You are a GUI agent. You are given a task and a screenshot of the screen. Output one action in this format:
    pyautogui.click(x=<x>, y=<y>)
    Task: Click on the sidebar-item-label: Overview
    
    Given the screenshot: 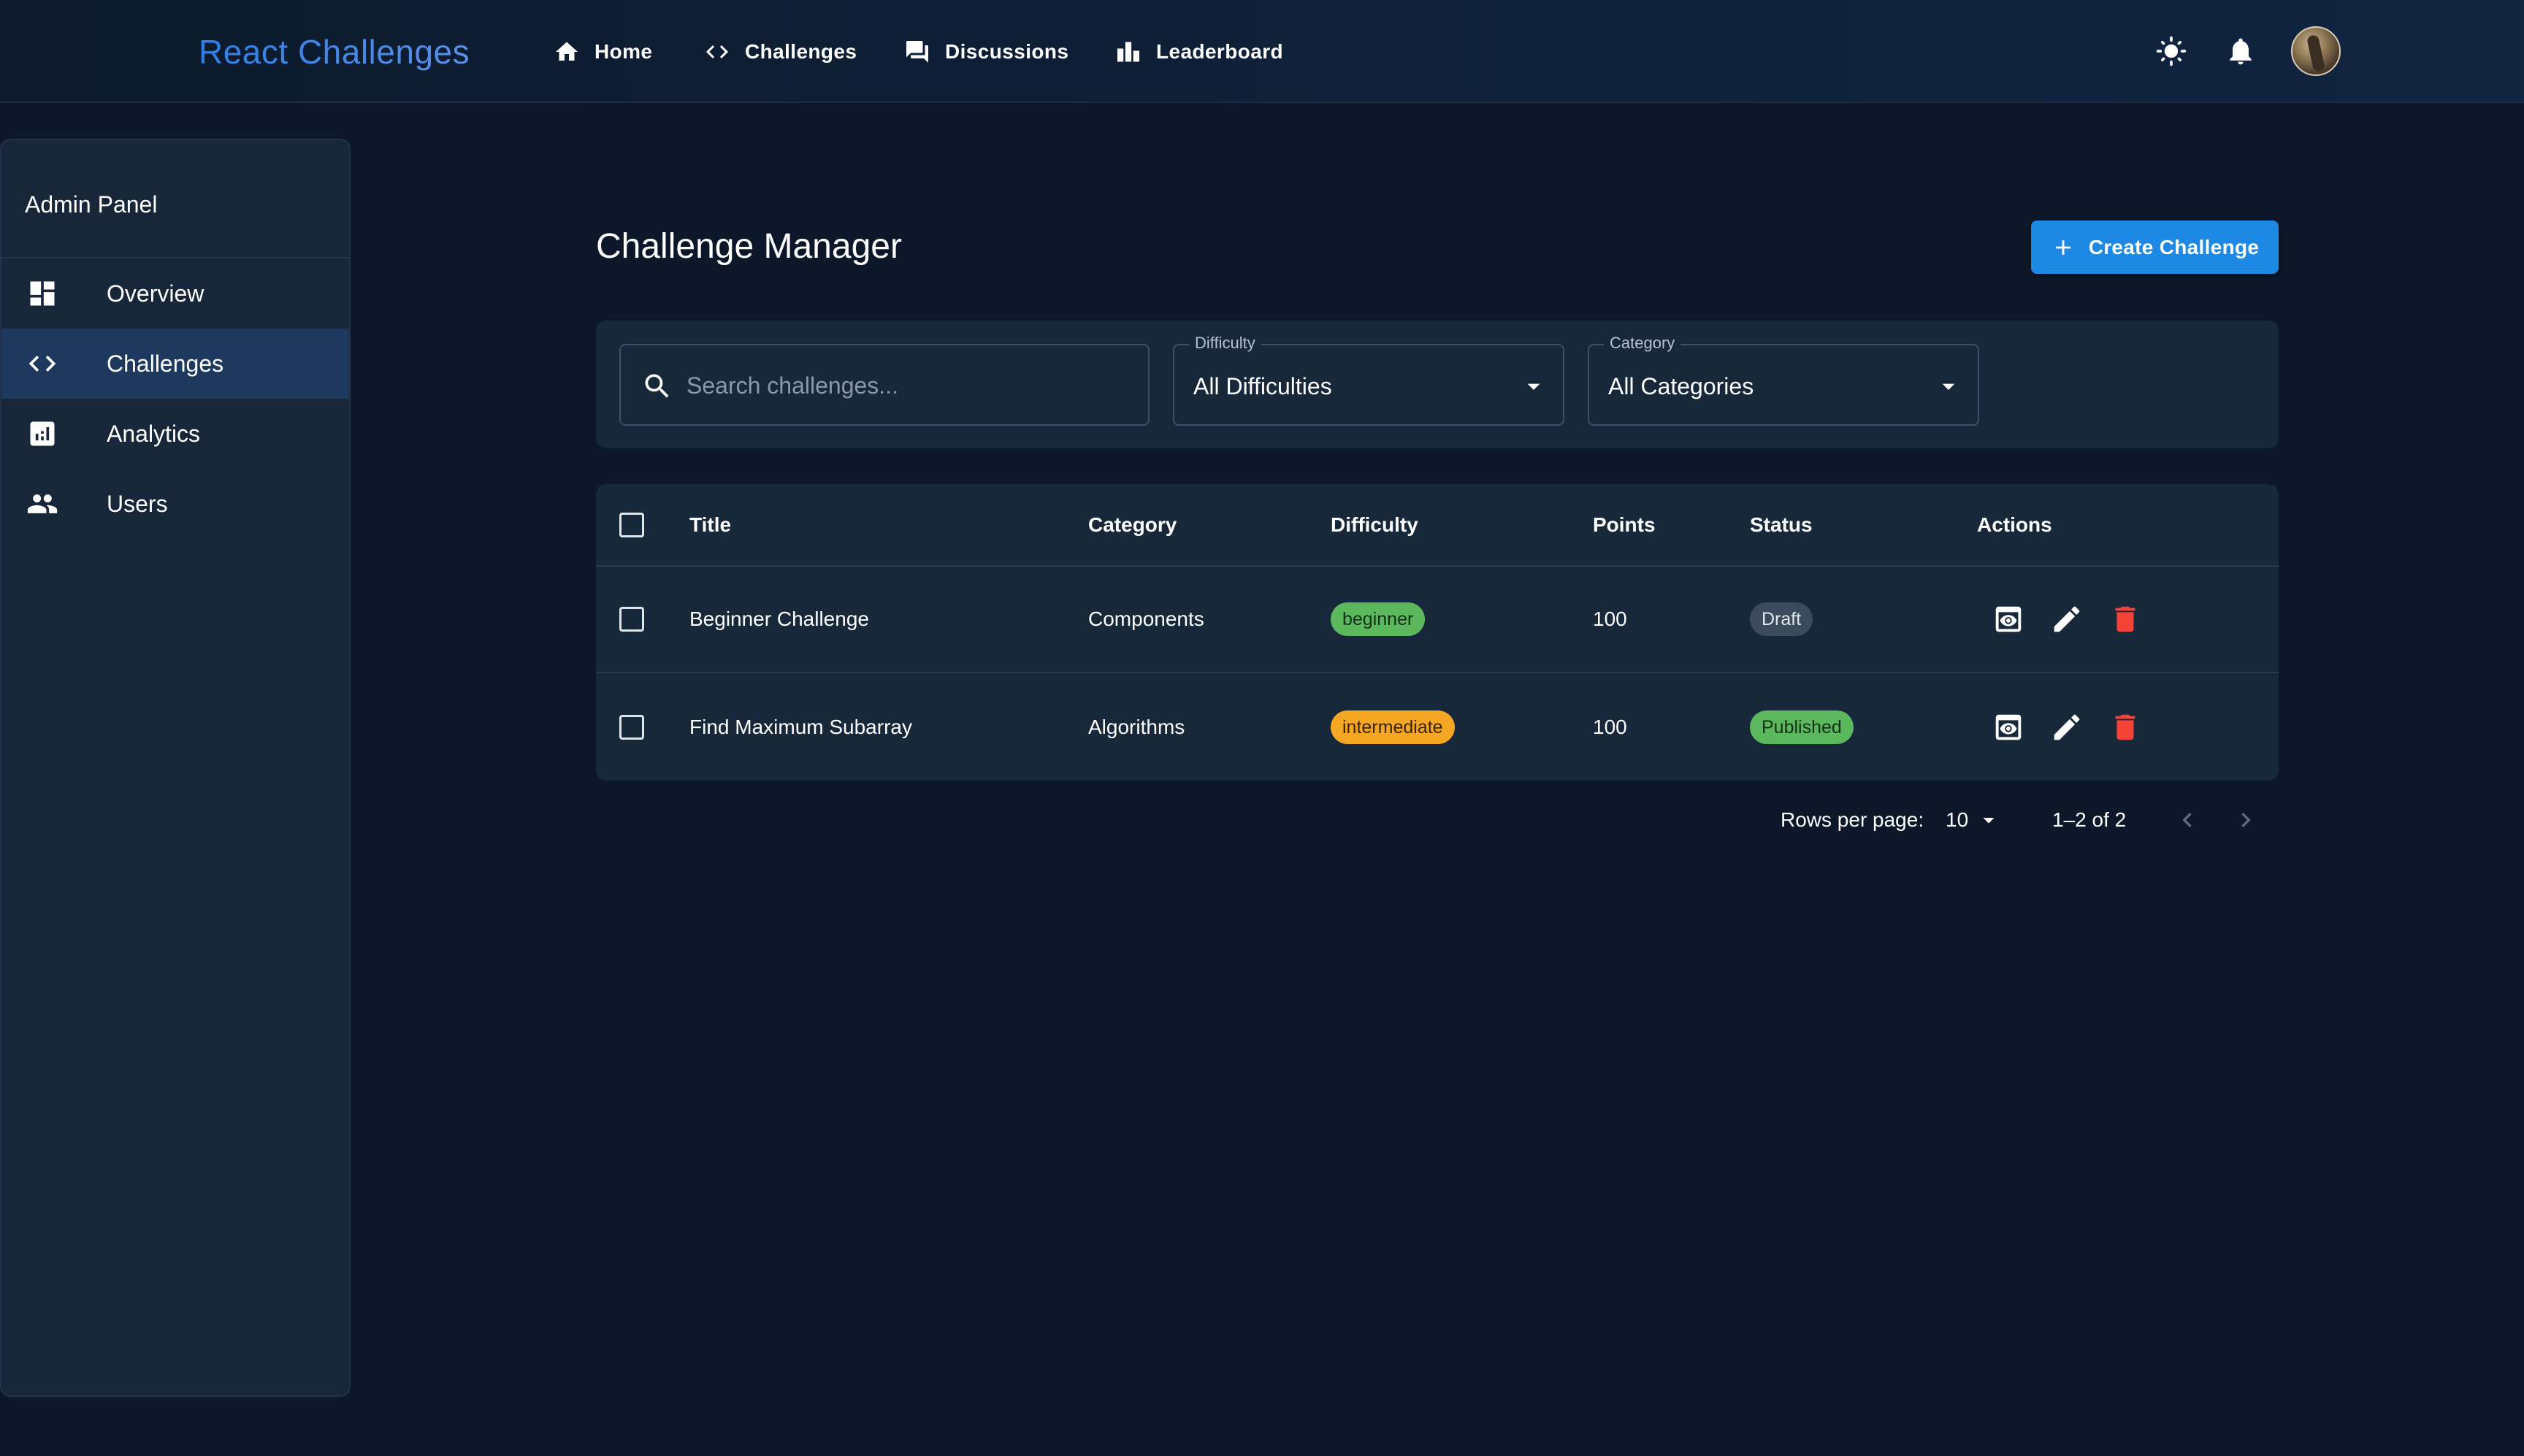 What is the action you would take?
    pyautogui.click(x=155, y=293)
    